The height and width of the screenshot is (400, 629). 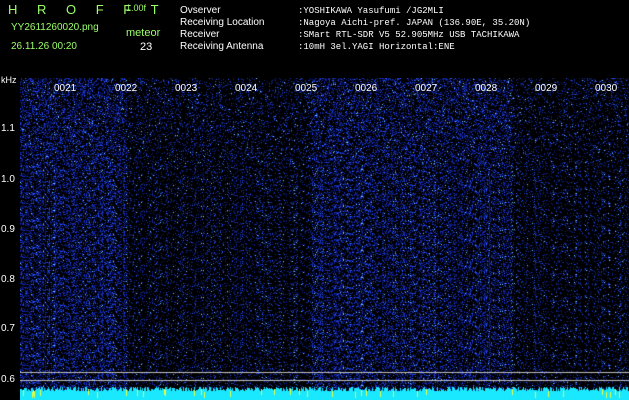 What do you see at coordinates (371, 11) in the screenshot?
I see `info-value-observer: :YOSHIKAWA Yasufumi /JG2MLI` at bounding box center [371, 11].